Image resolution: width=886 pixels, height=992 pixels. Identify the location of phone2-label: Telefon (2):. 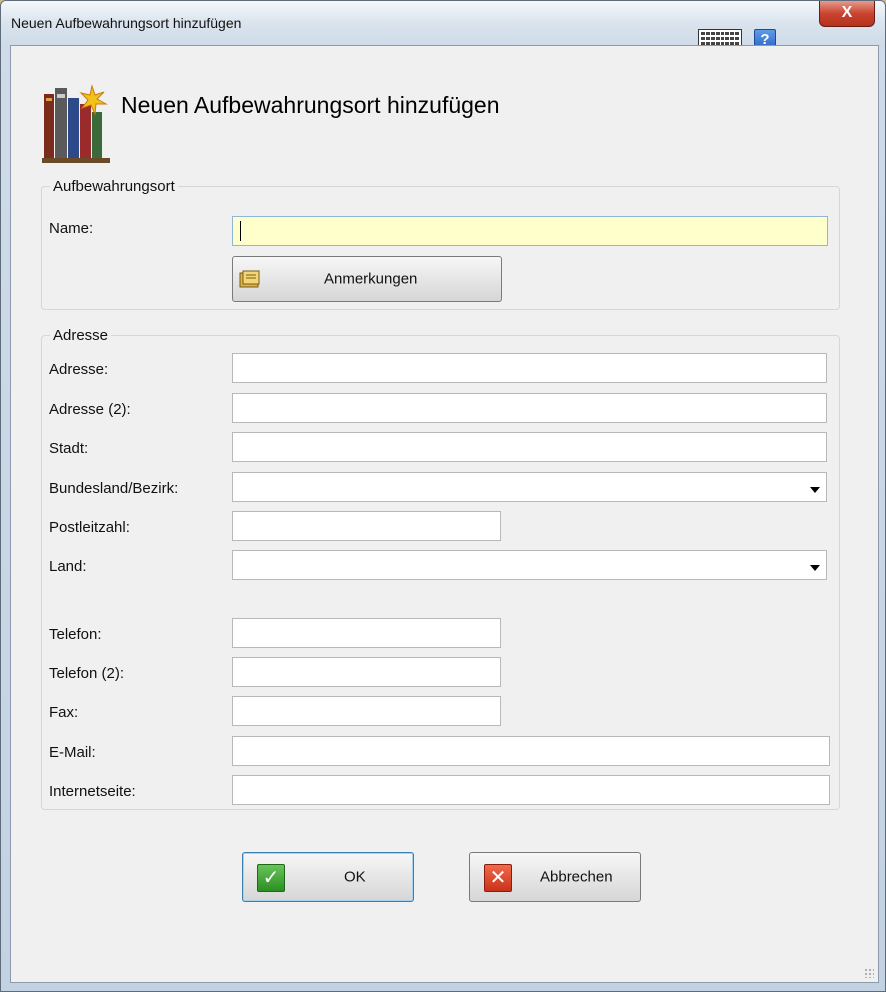
(87, 673).